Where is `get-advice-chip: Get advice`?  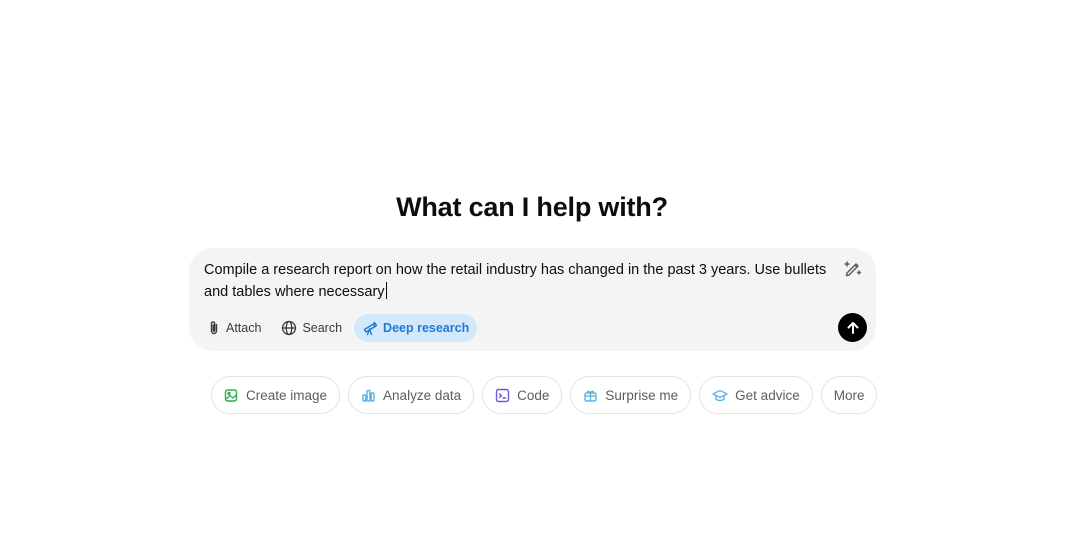
get-advice-chip: Get advice is located at coordinates (756, 395).